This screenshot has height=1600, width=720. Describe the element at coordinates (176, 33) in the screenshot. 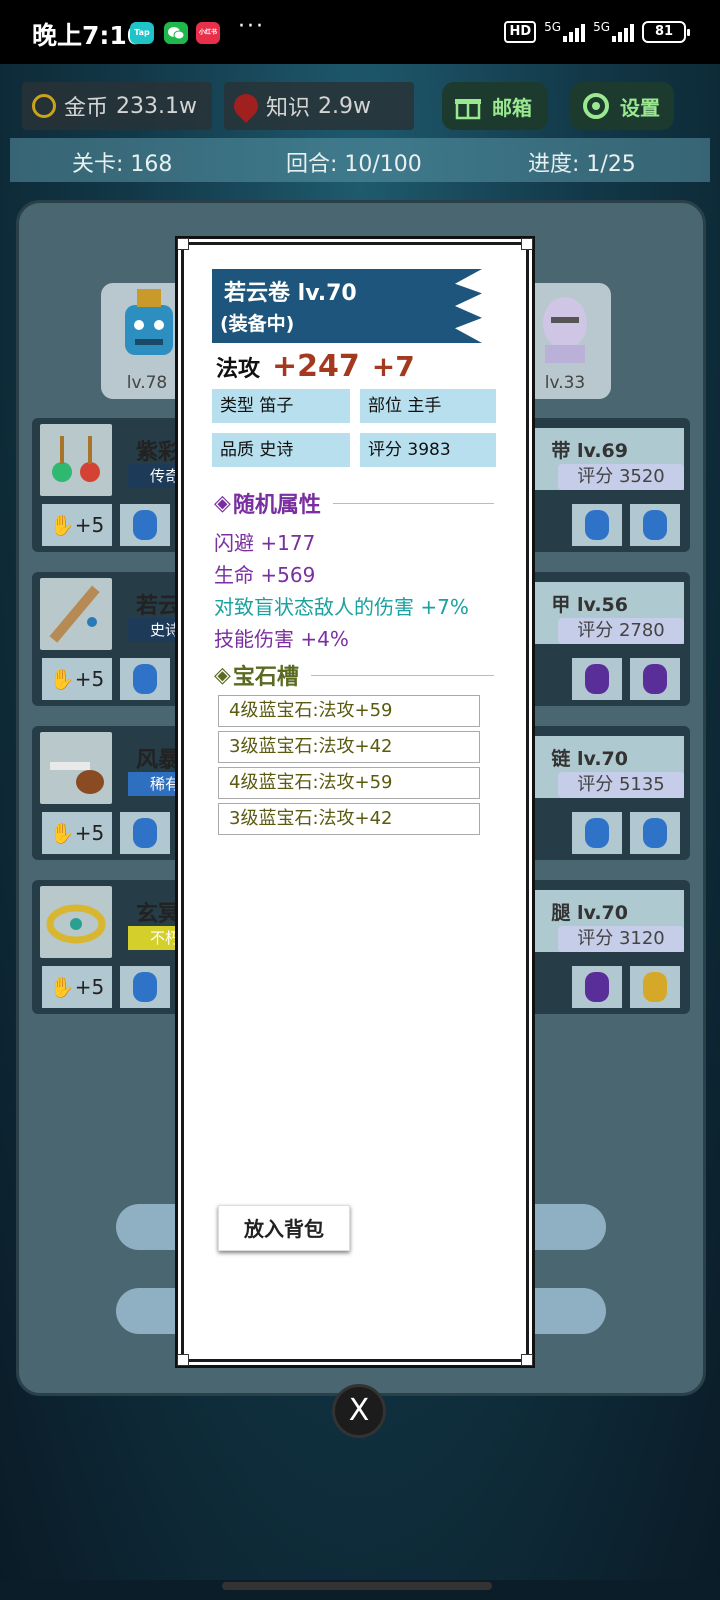

I see `wechat-icon` at that location.